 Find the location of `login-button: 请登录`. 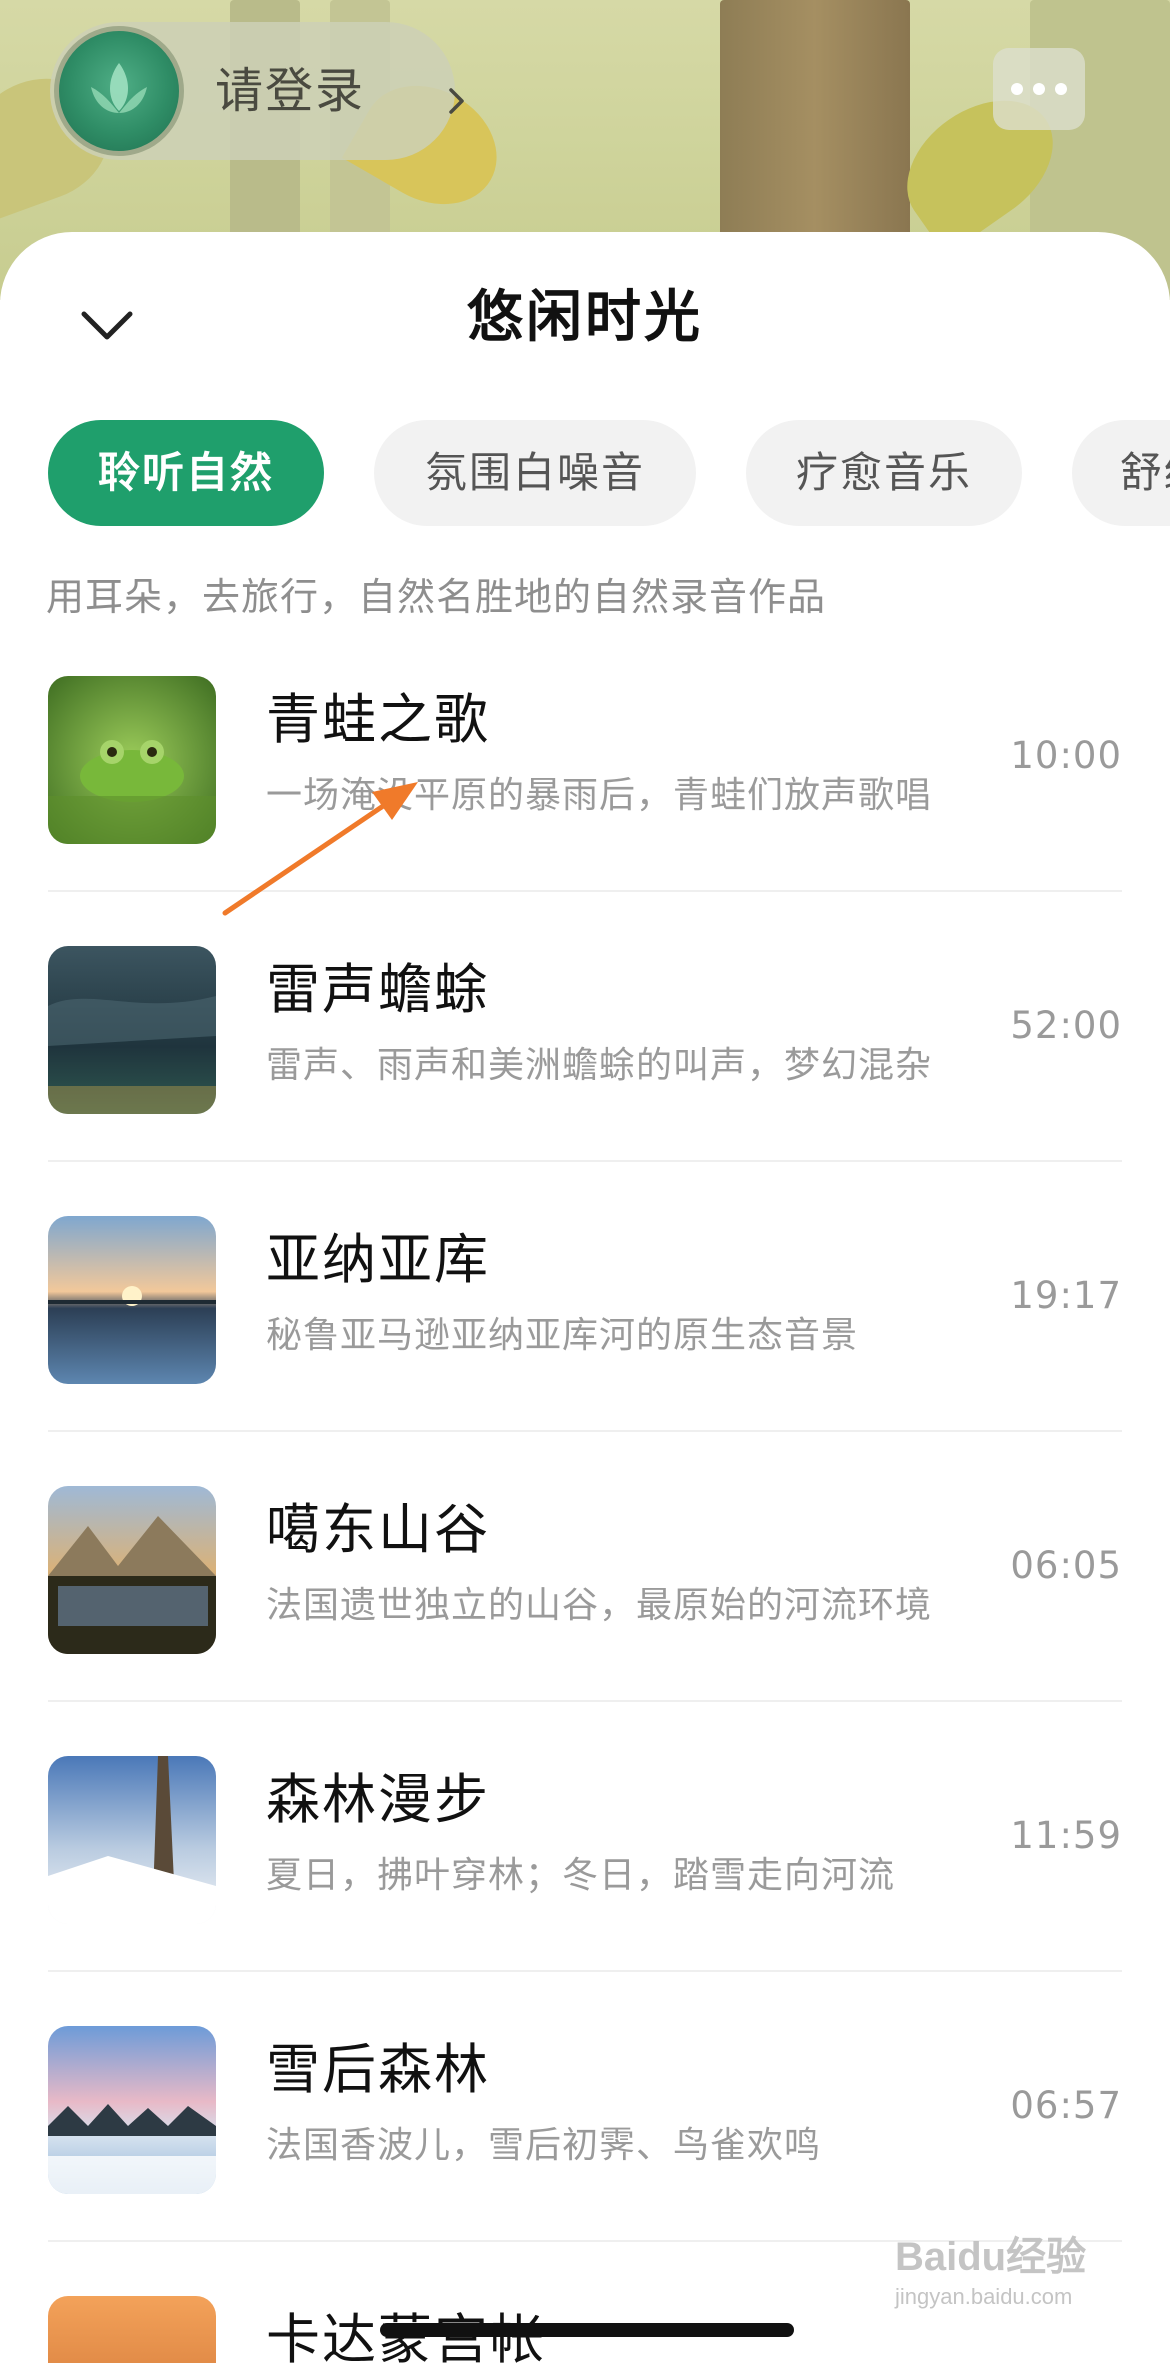

login-button: 请登录 is located at coordinates (257, 91).